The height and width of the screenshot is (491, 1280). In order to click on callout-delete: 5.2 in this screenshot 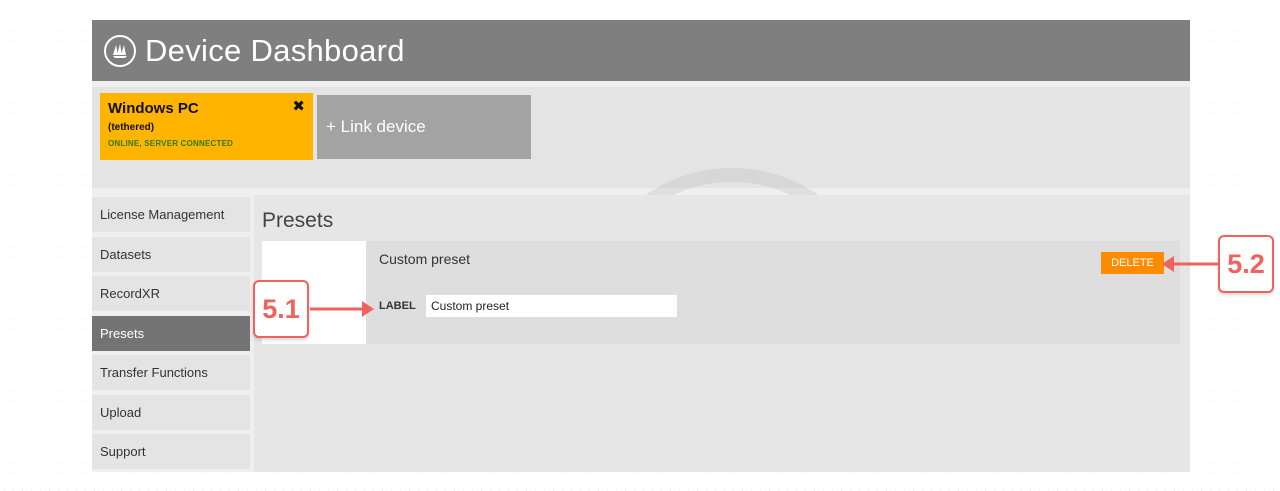, I will do `click(1246, 264)`.